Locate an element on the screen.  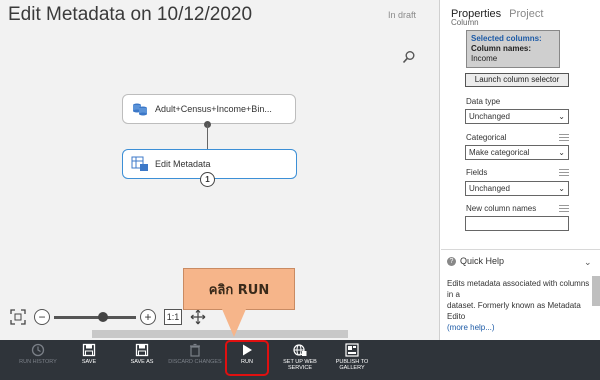
gallery-icon is located at coordinates (352, 350).